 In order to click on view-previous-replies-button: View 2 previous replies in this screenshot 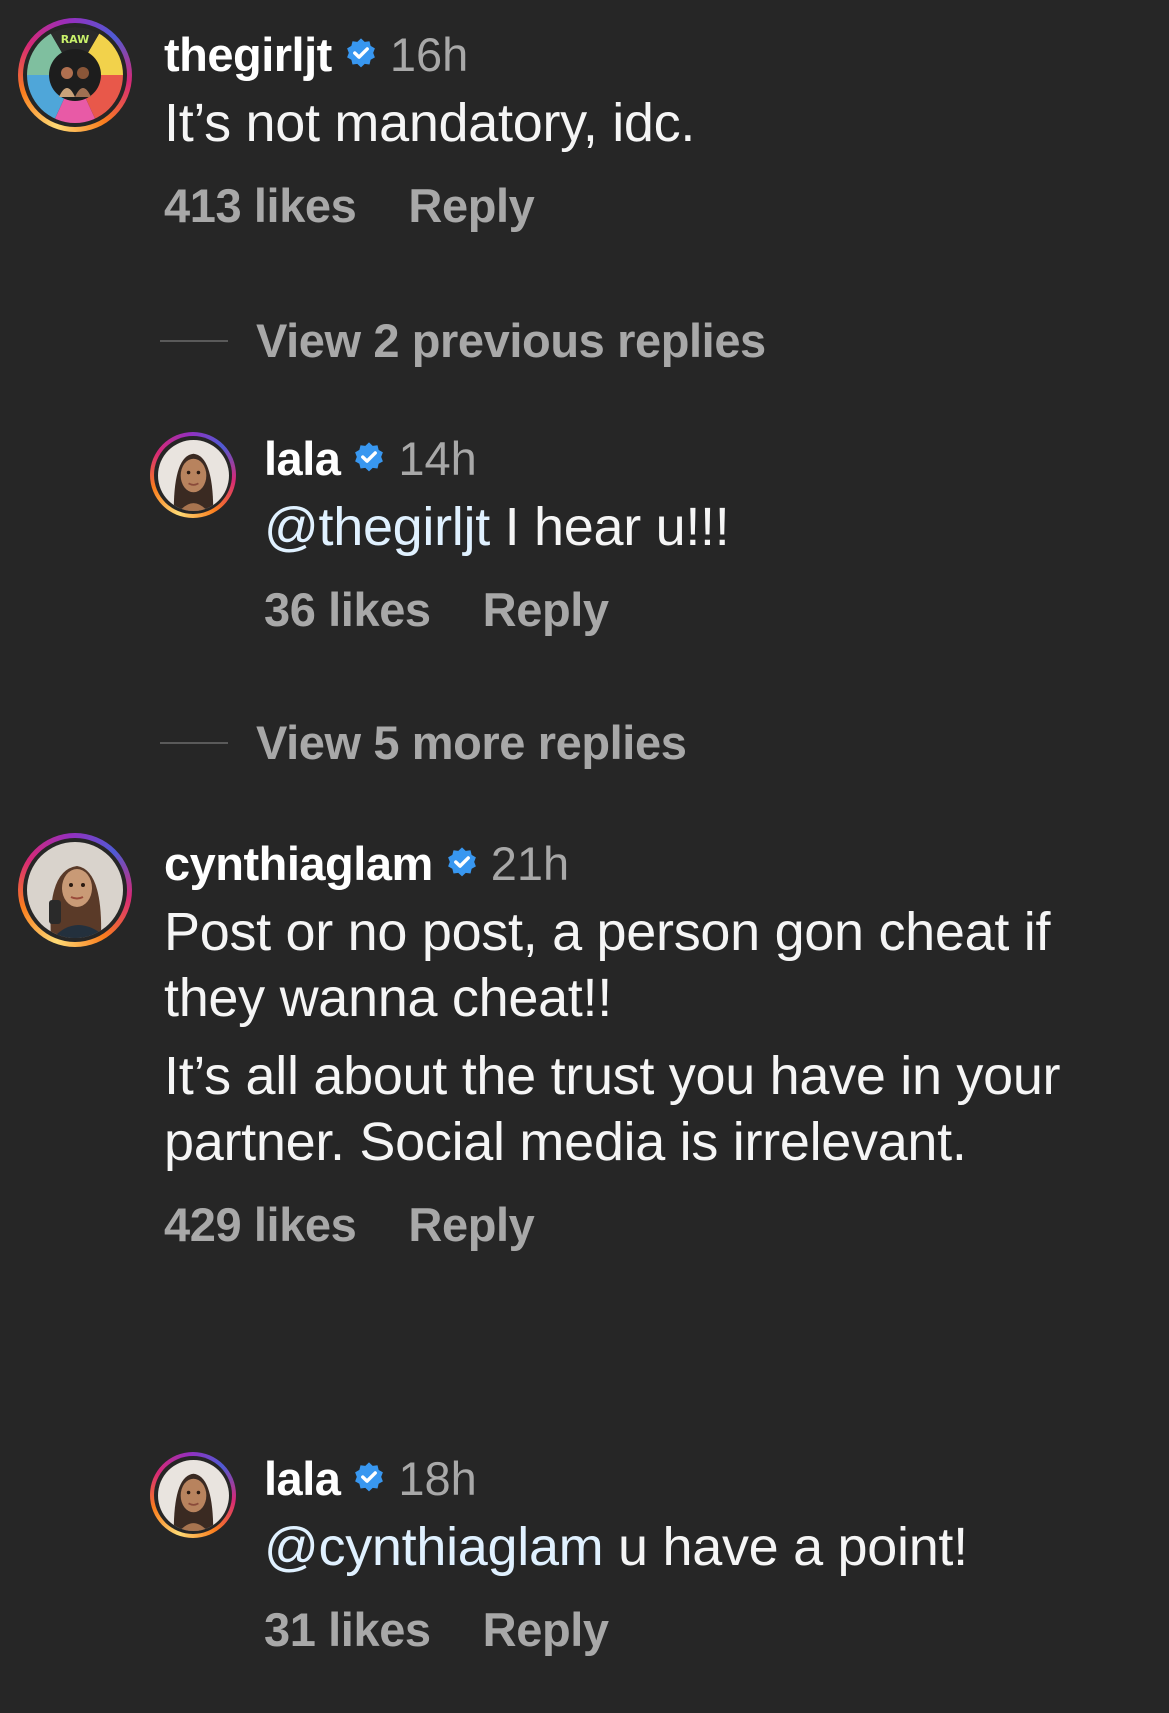, I will do `click(463, 340)`.